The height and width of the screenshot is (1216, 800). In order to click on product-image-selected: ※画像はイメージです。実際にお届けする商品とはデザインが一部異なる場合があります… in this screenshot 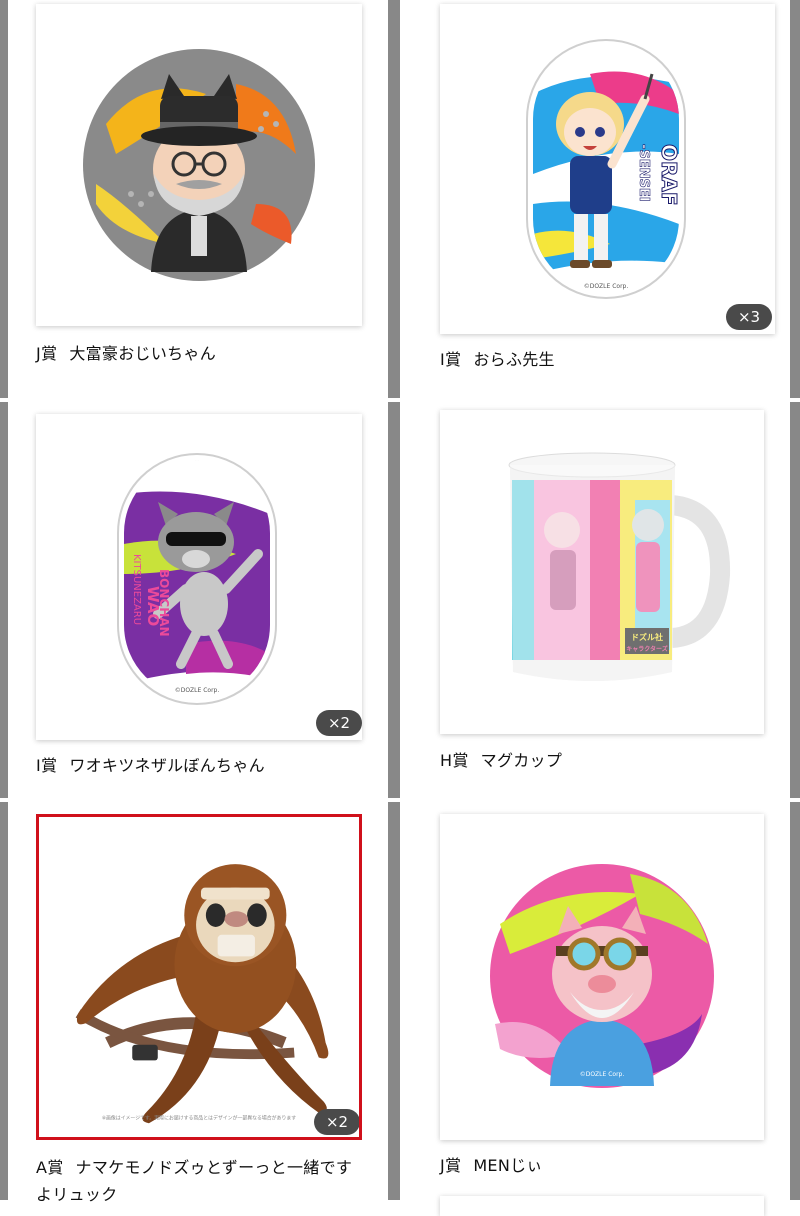, I will do `click(199, 977)`.